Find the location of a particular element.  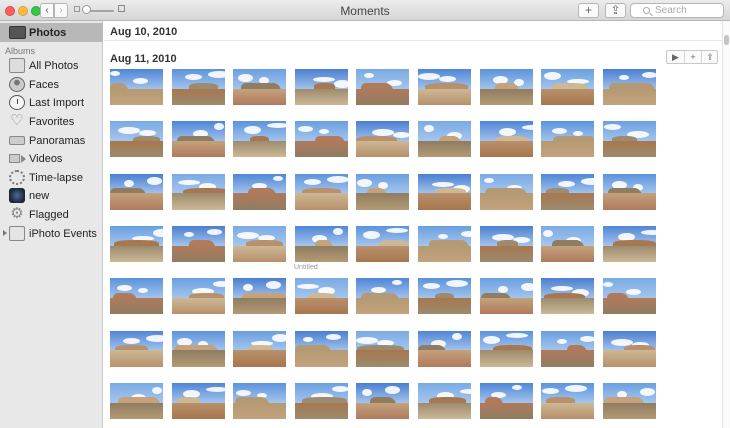

sidebar-item-label: All Photos is located at coordinates (54, 66).